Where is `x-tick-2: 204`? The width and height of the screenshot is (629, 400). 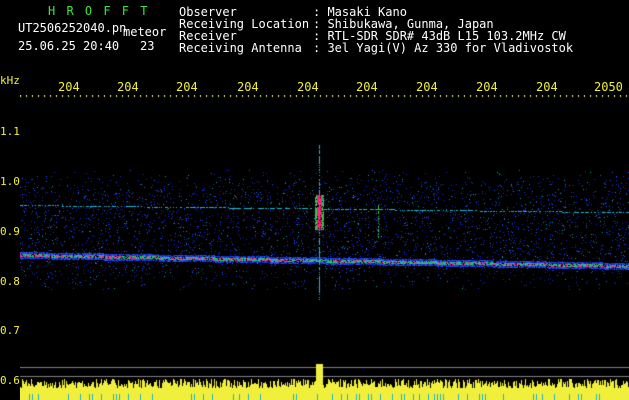
x-tick-2: 204 is located at coordinates (128, 87).